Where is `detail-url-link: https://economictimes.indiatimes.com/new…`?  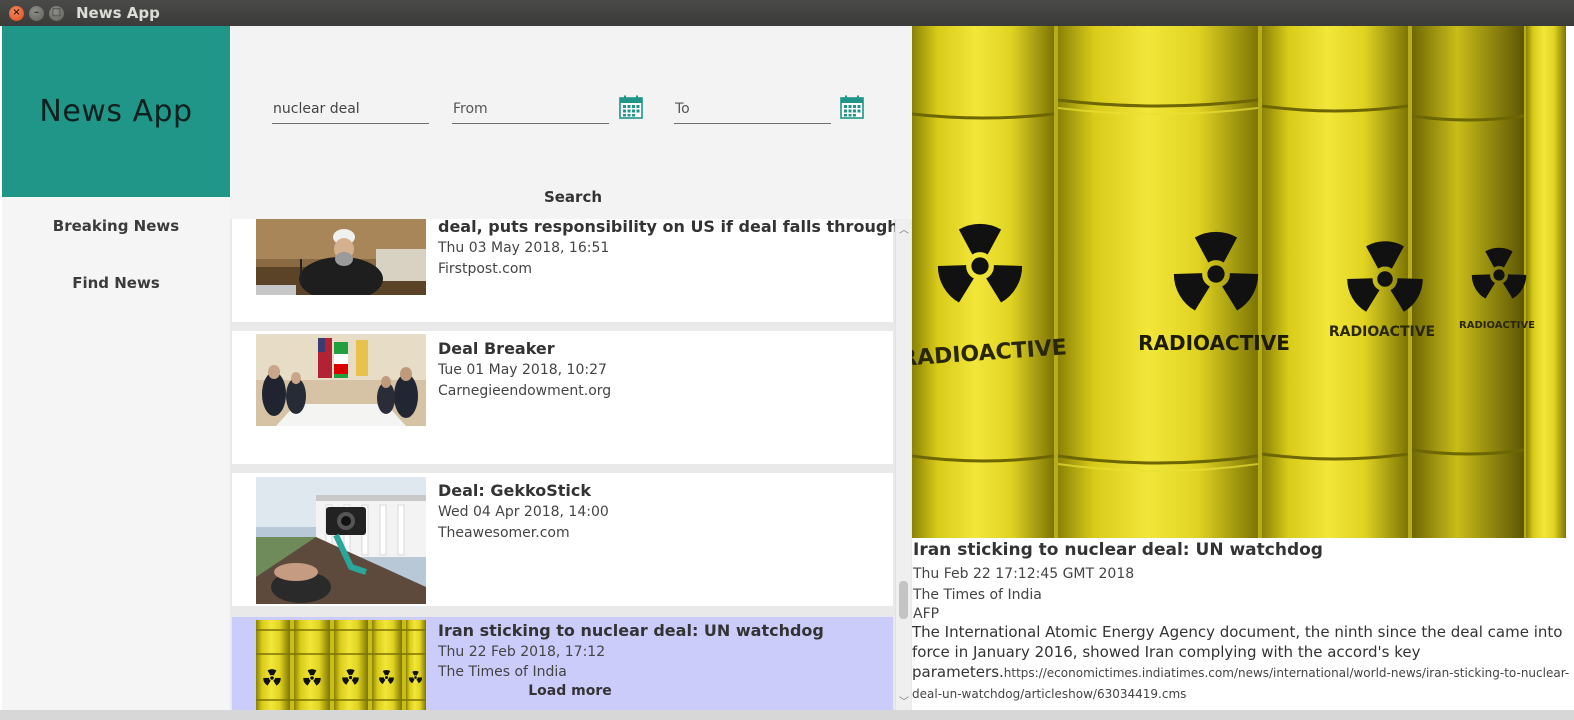 detail-url-link: https://economictimes.indiatimes.com/new… is located at coordinates (1240, 683).